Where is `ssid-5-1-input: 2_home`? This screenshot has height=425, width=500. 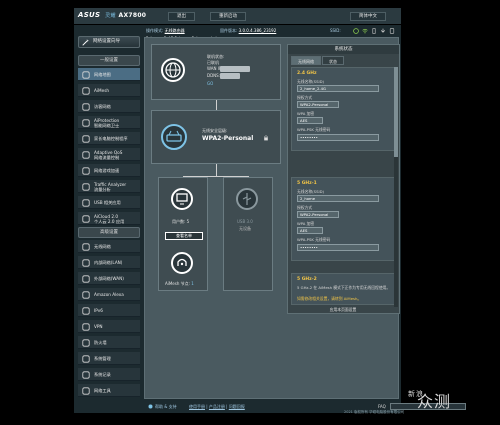
ssid-5-1-input: 2_home is located at coordinates (338, 198).